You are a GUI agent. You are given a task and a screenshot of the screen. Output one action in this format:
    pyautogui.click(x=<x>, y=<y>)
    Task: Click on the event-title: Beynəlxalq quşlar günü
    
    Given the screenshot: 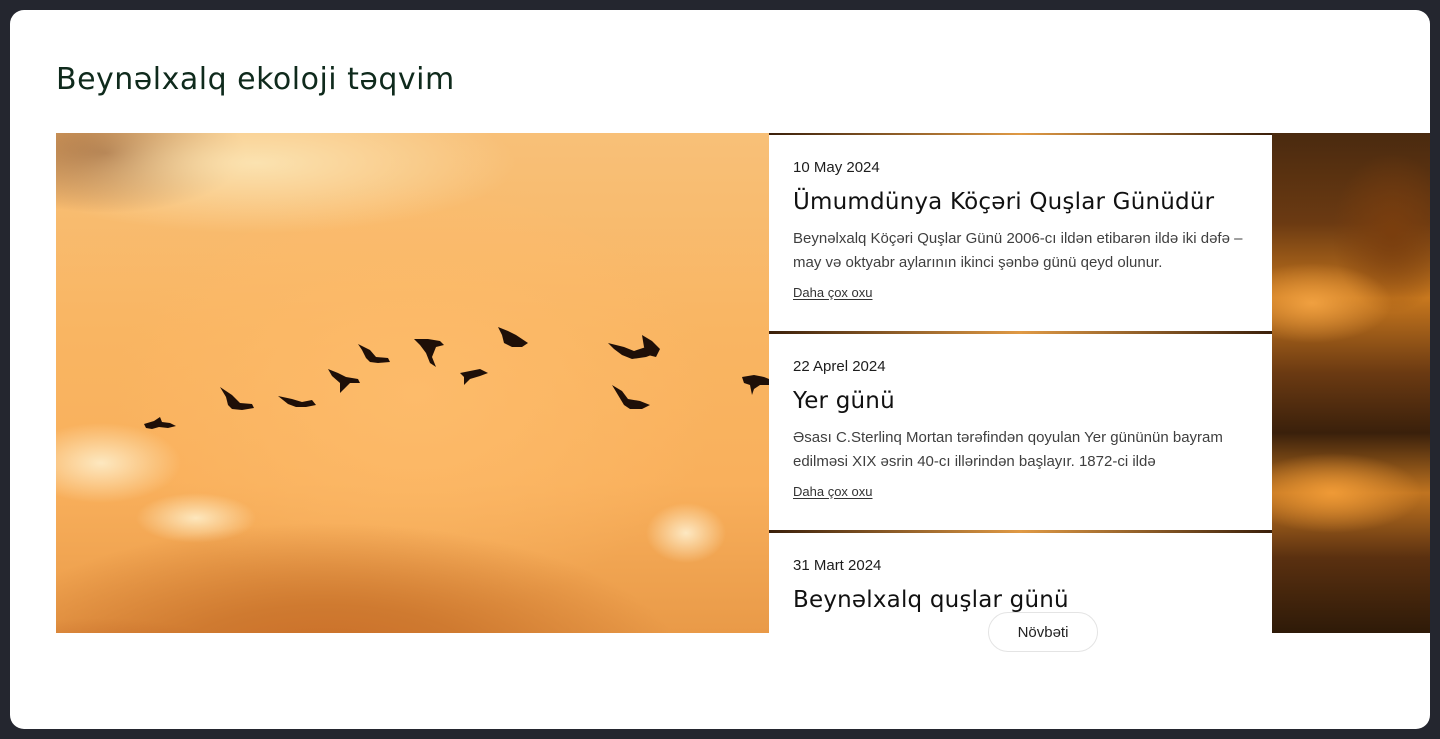 What is the action you would take?
    pyautogui.click(x=1020, y=600)
    